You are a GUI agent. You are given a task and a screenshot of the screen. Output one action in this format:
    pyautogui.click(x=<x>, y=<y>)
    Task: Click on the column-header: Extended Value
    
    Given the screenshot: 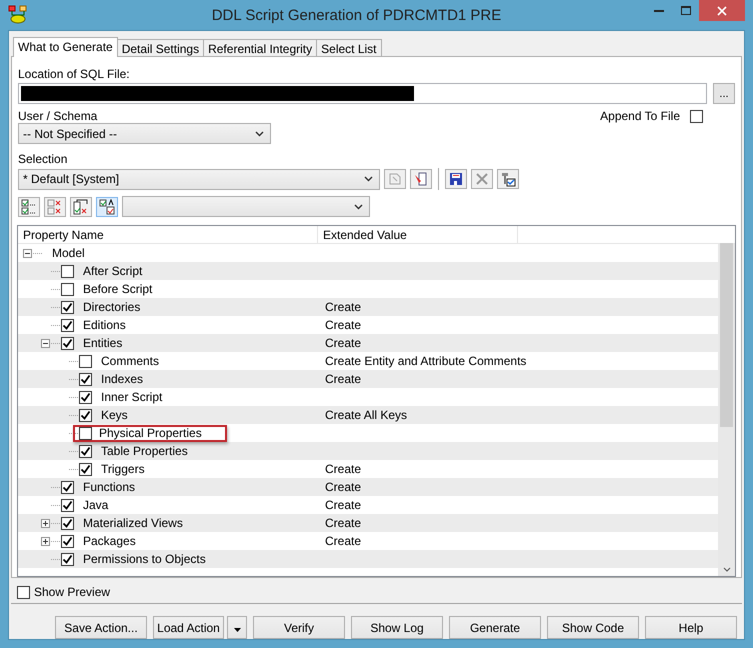 What is the action you would take?
    pyautogui.click(x=418, y=234)
    